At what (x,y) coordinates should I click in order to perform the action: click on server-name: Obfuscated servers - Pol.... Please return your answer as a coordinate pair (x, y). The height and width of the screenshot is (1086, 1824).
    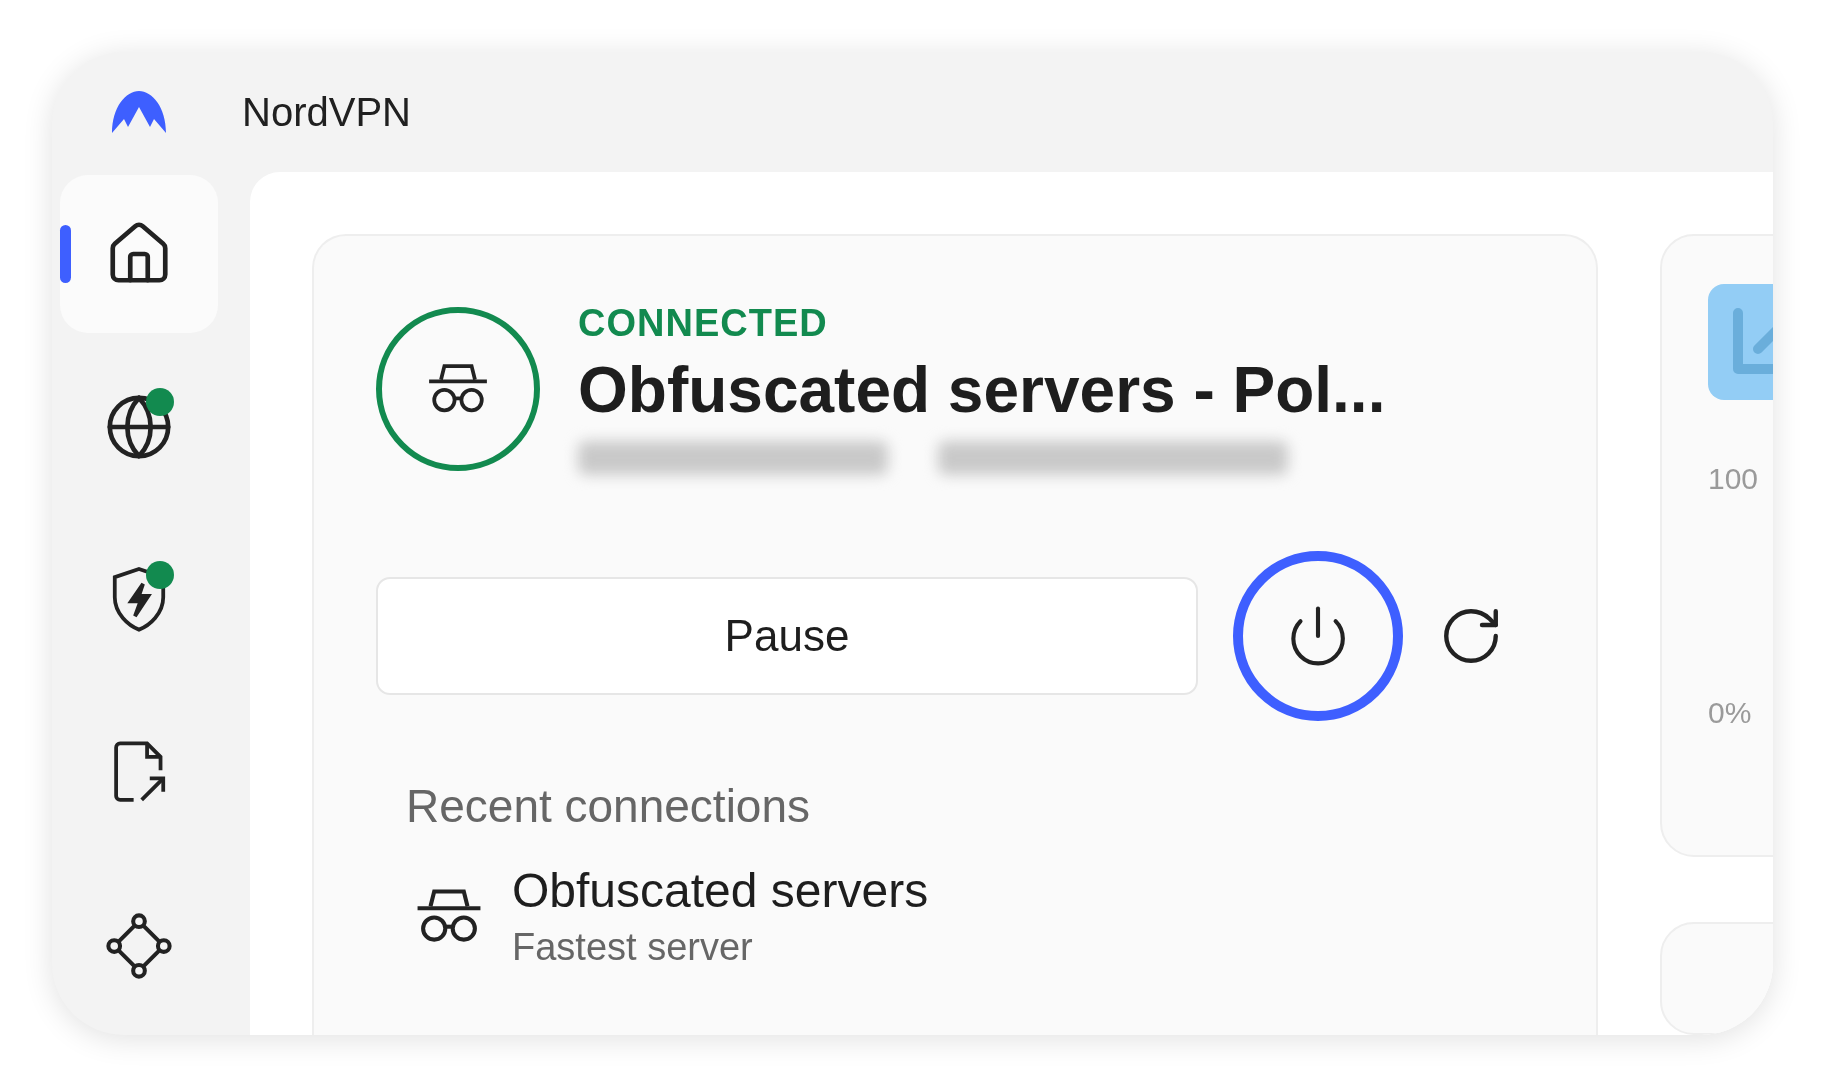
    Looking at the image, I should click on (982, 390).